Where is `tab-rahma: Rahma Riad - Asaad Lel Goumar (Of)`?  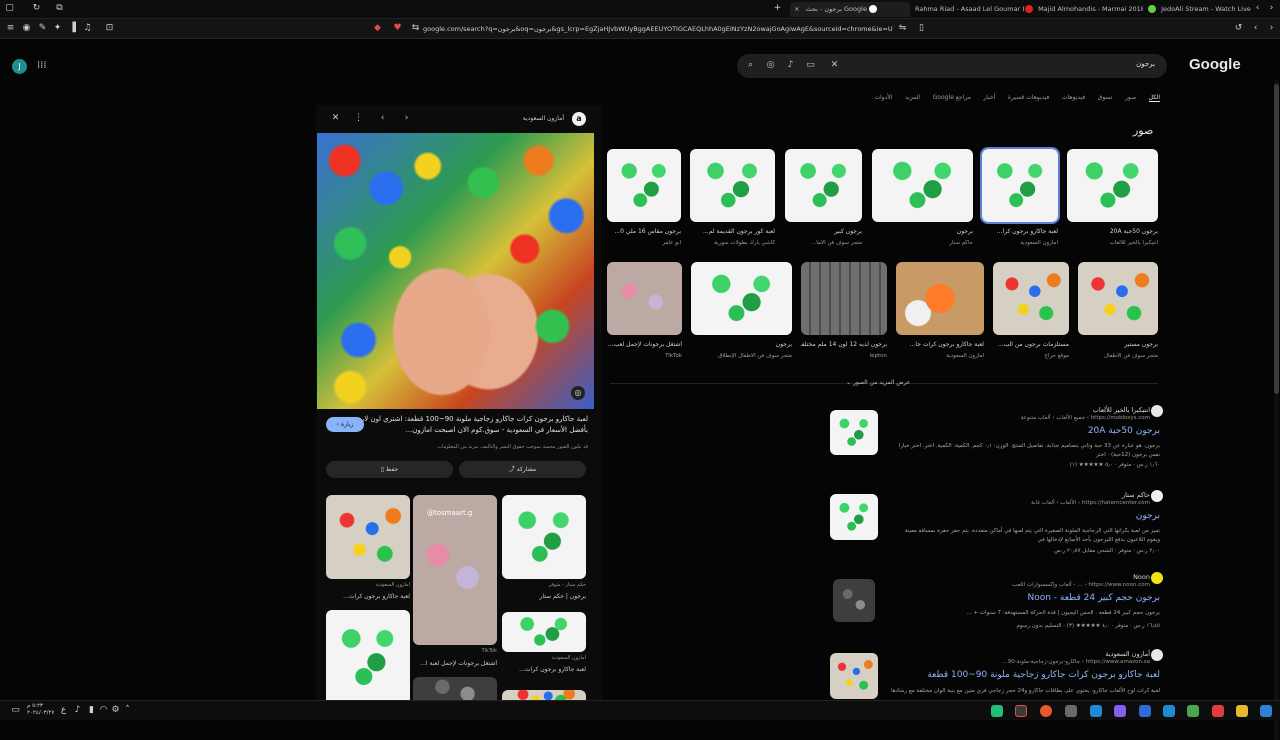
tab-rahma: Rahma Riad - Asaad Lel Goumar (Of) is located at coordinates (970, 9).